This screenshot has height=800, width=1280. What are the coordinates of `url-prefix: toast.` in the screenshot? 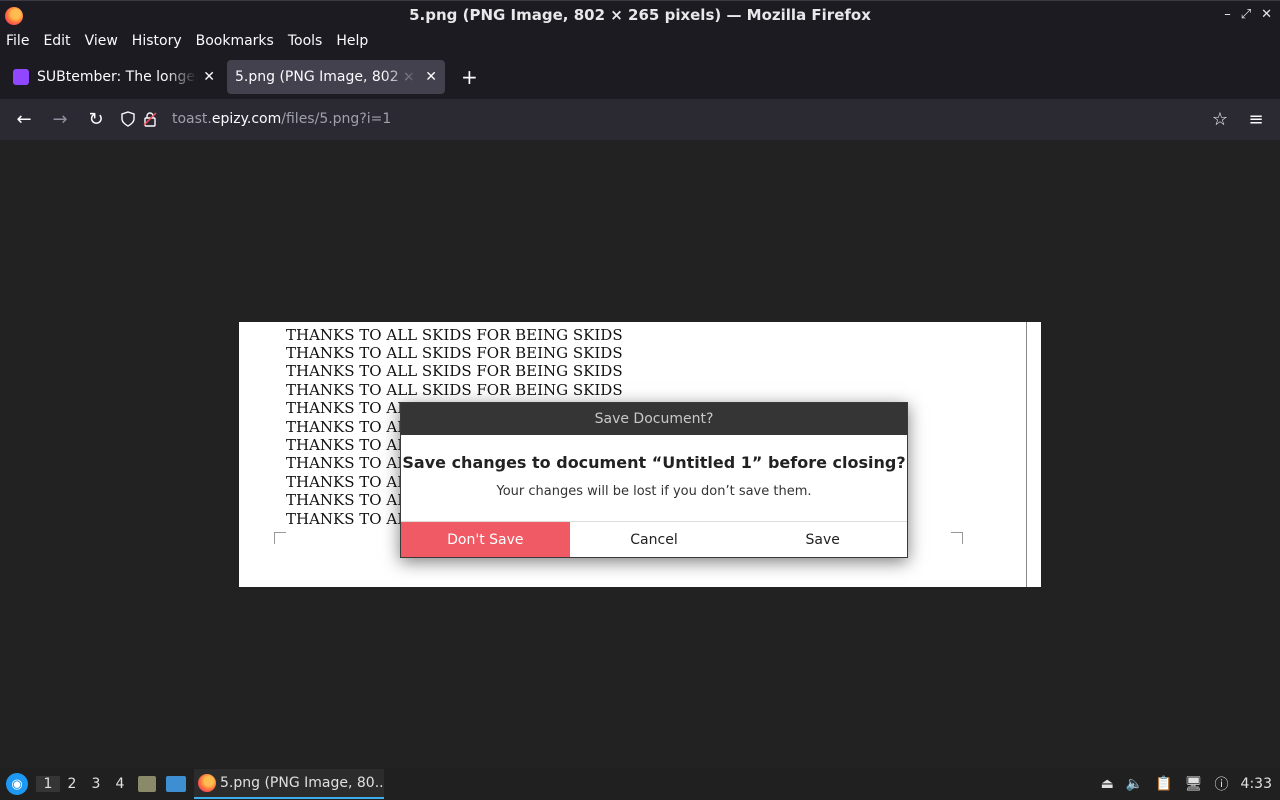 It's located at (192, 119).